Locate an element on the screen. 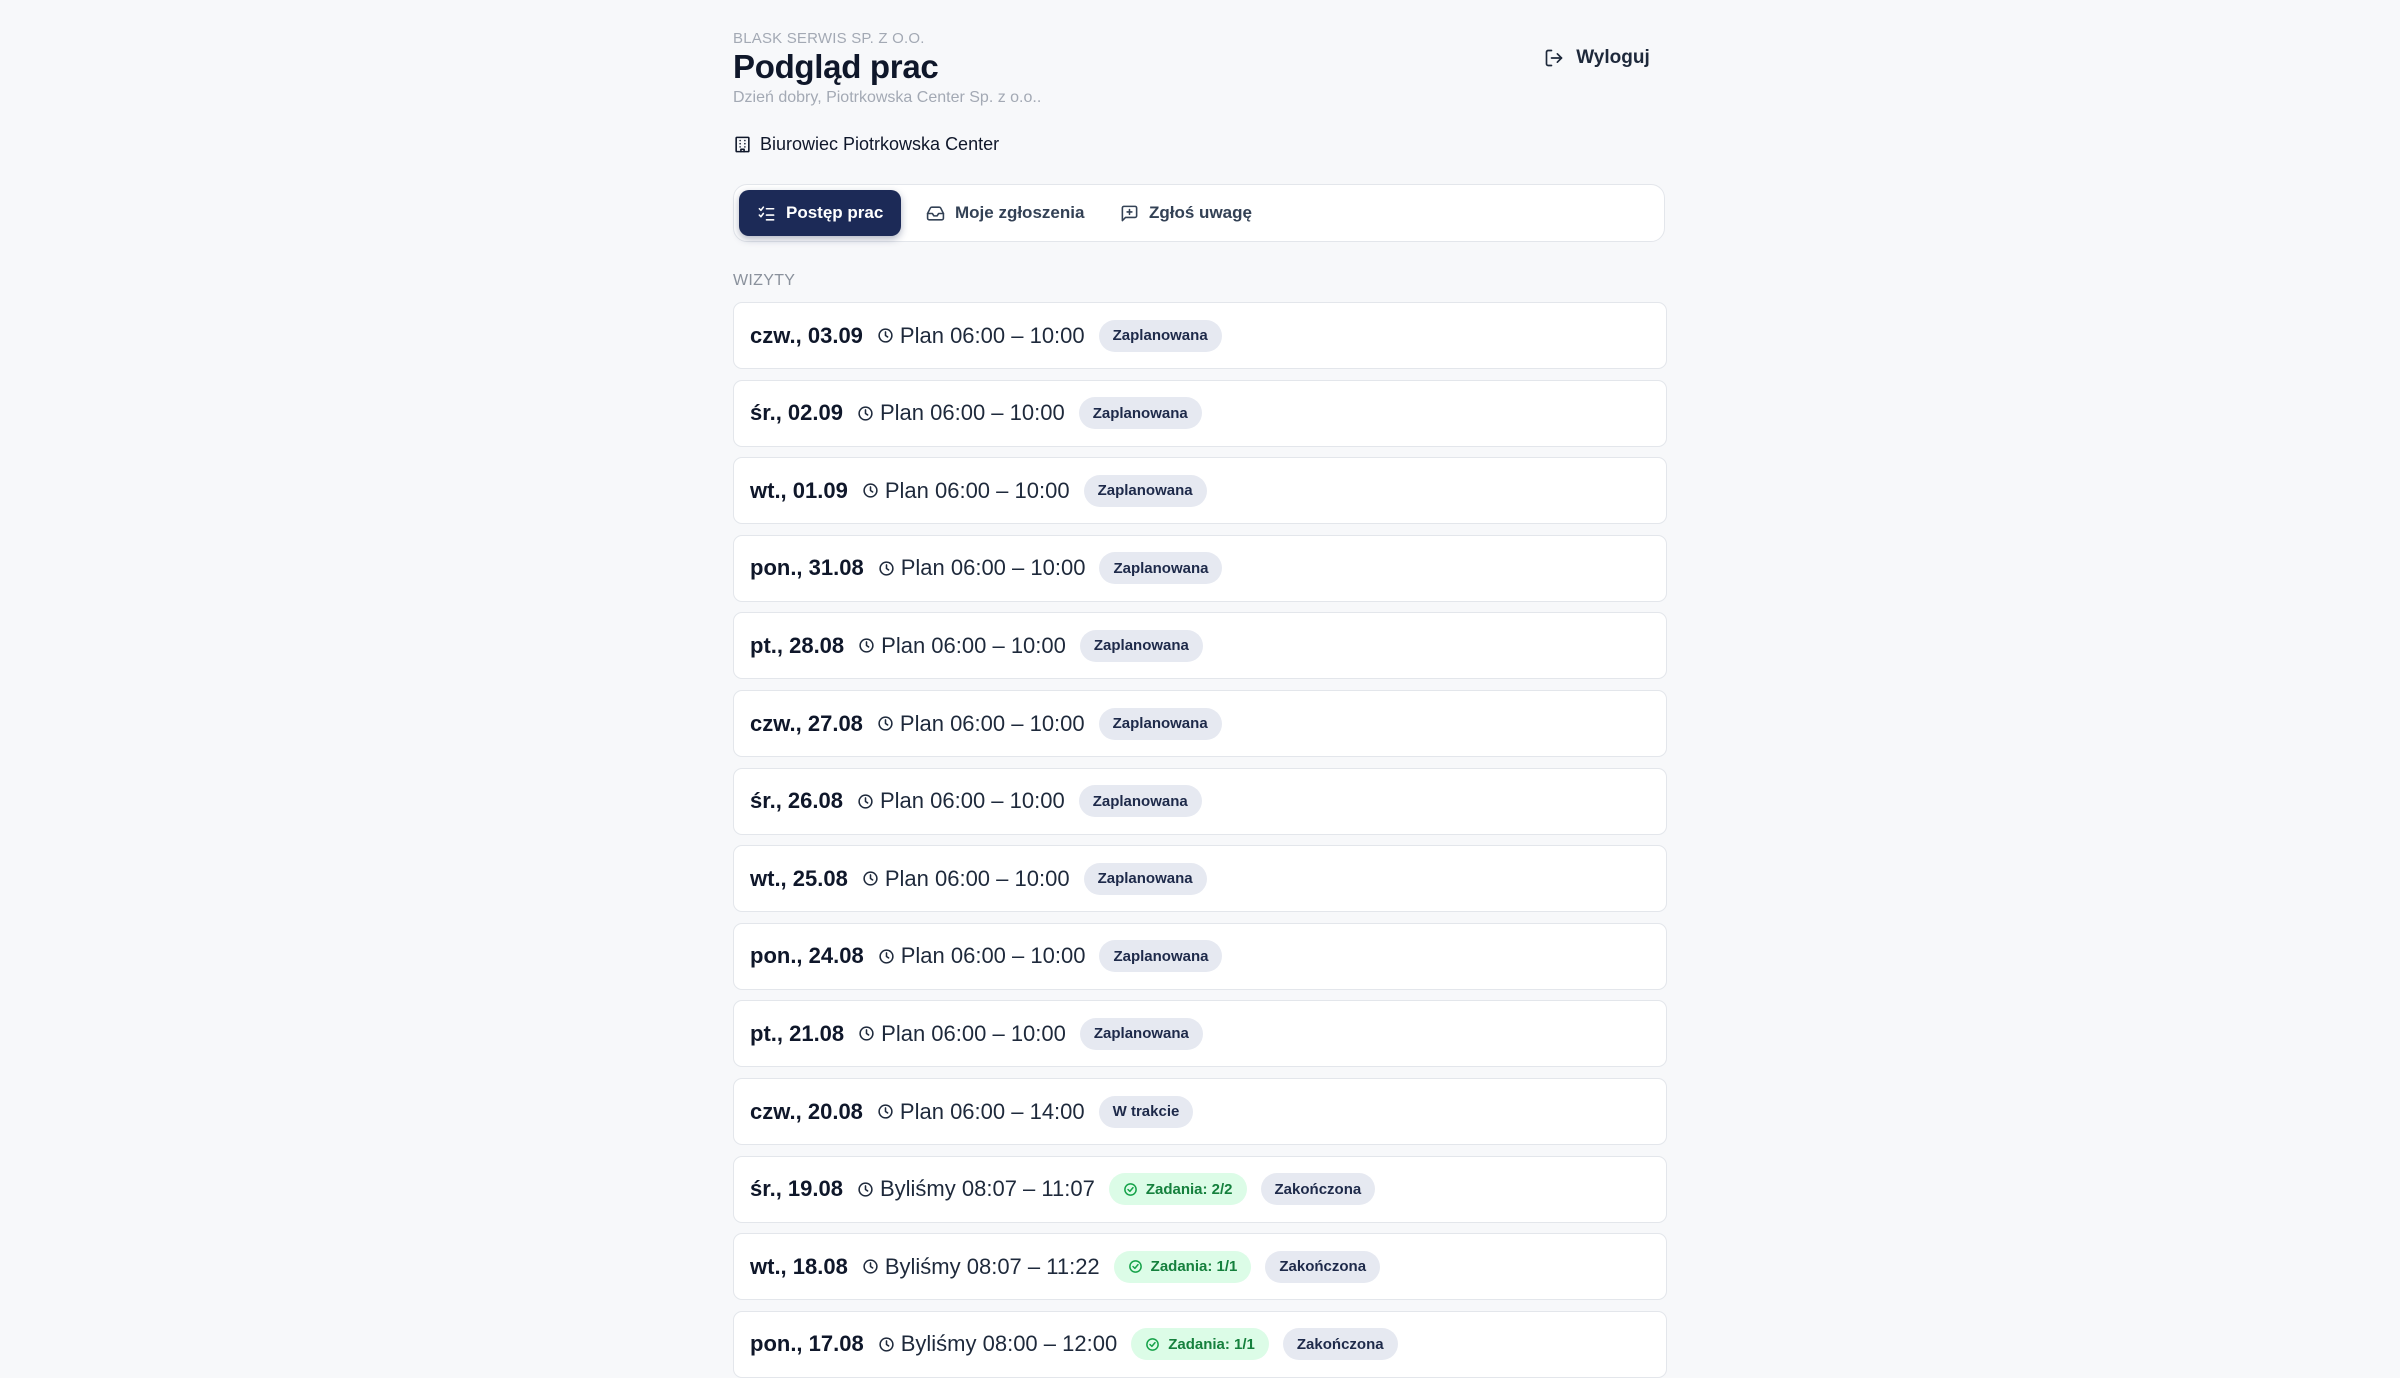 Image resolution: width=2400 pixels, height=1378 pixels. tab-bar: Postęp prac Moje zgłoszenia Zgłoś uwagę is located at coordinates (1199, 213).